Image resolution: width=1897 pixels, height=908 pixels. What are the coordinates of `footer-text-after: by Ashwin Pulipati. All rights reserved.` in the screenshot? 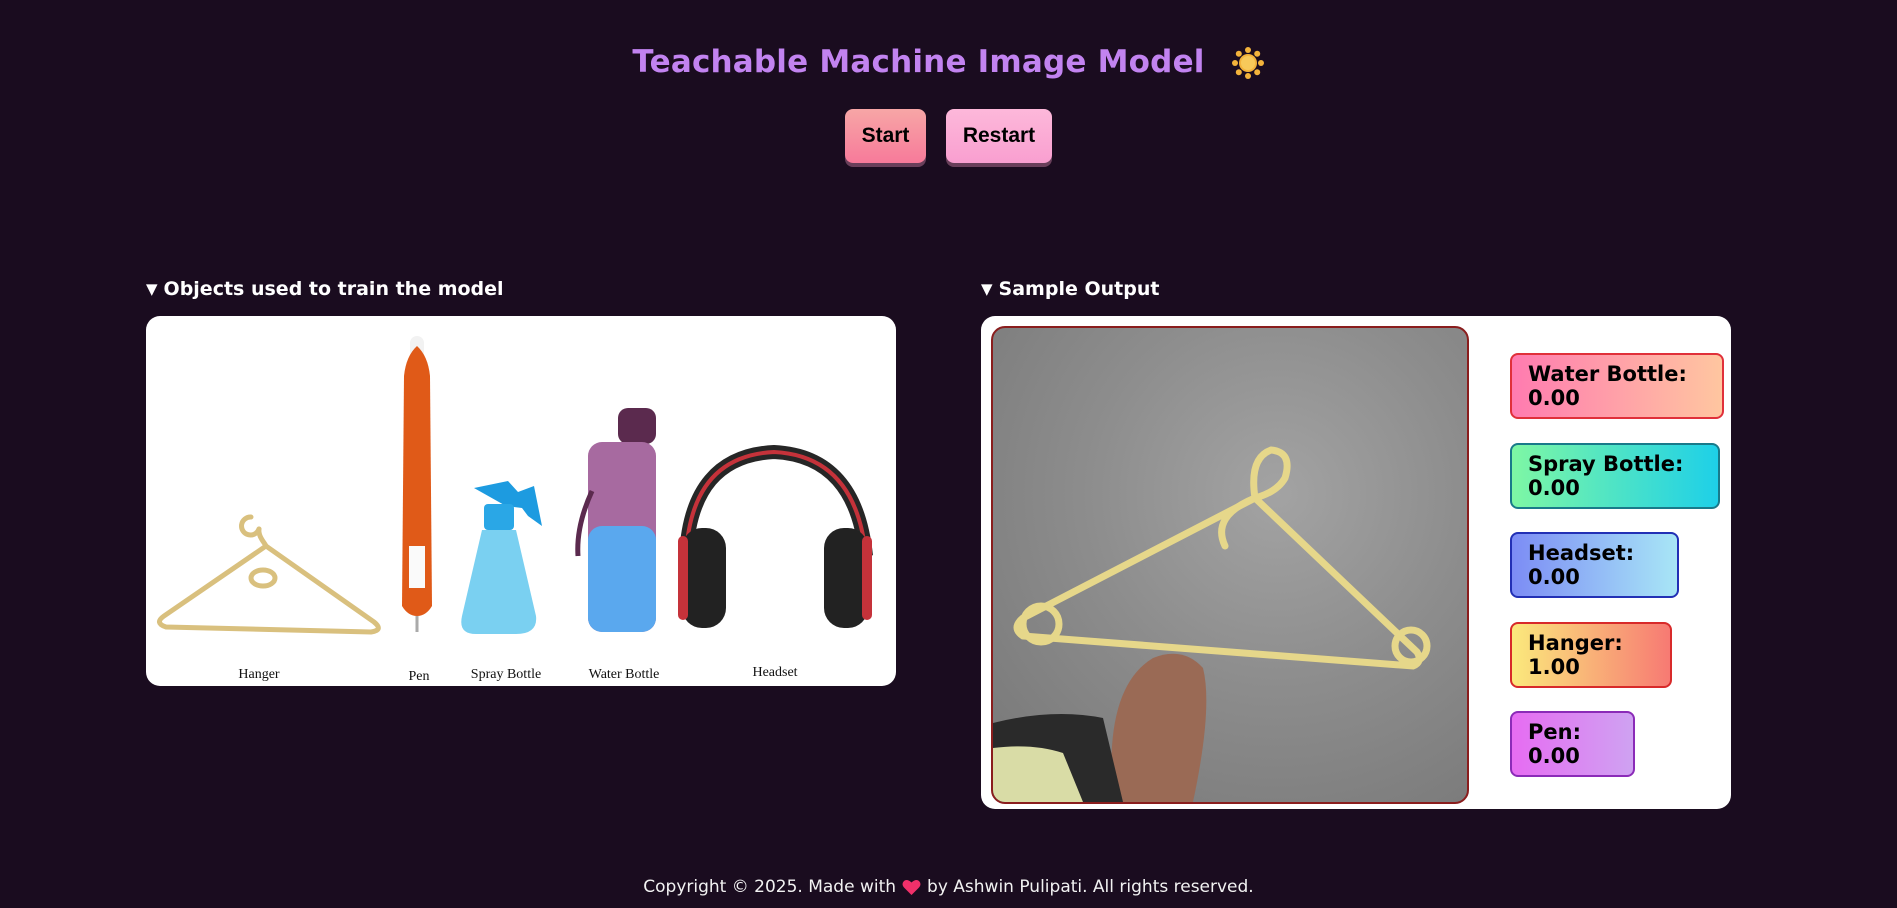 It's located at (1090, 887).